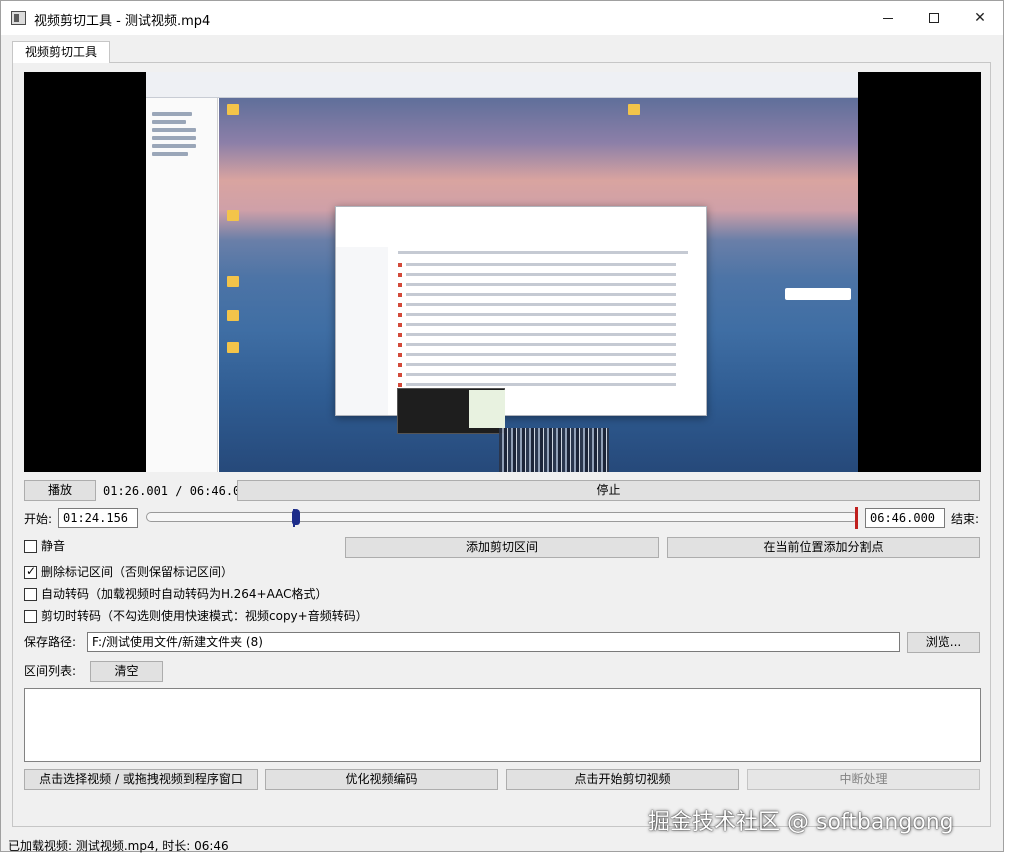  Describe the element at coordinates (30, 616) in the screenshot. I see `cut-transcode-checkbox` at that location.